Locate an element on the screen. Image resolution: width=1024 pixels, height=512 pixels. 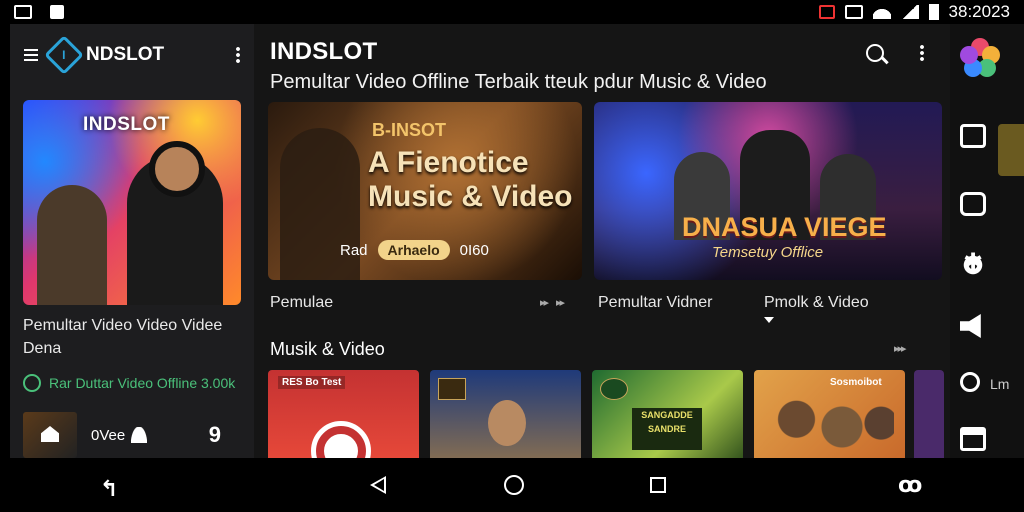
video-library-icon is located at coordinates (973, 136).